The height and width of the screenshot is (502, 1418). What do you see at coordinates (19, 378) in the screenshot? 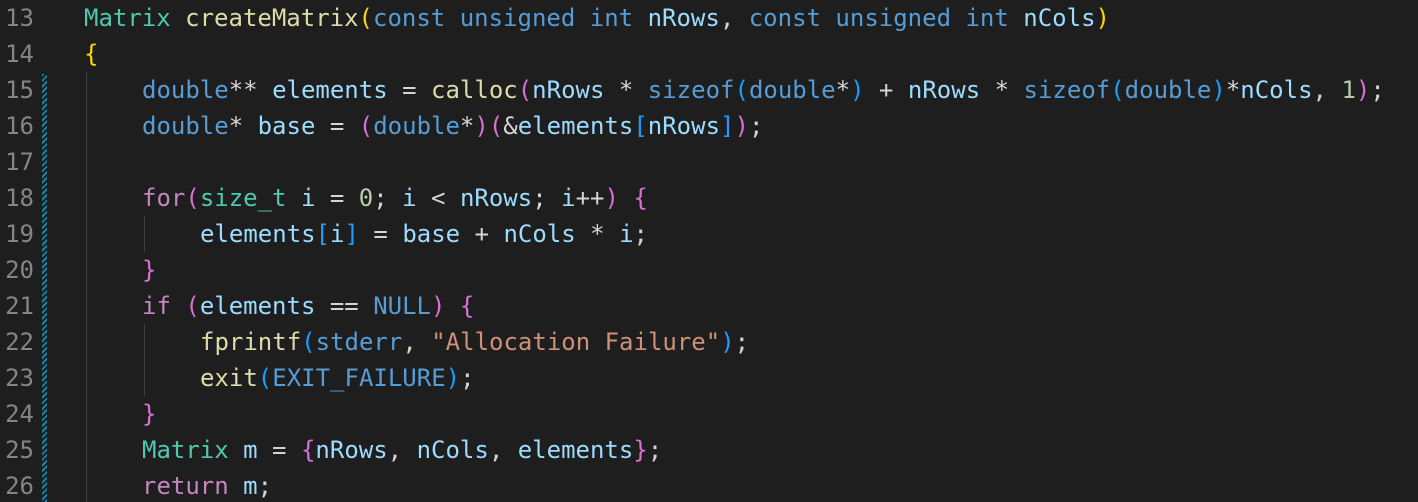
I see `line-number: 23` at bounding box center [19, 378].